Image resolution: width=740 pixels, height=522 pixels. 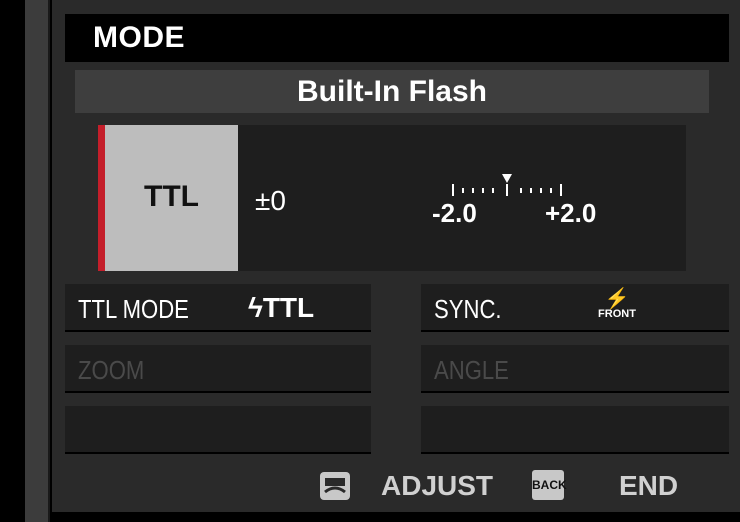 What do you see at coordinates (468, 309) in the screenshot?
I see `sync-label: SYNC.` at bounding box center [468, 309].